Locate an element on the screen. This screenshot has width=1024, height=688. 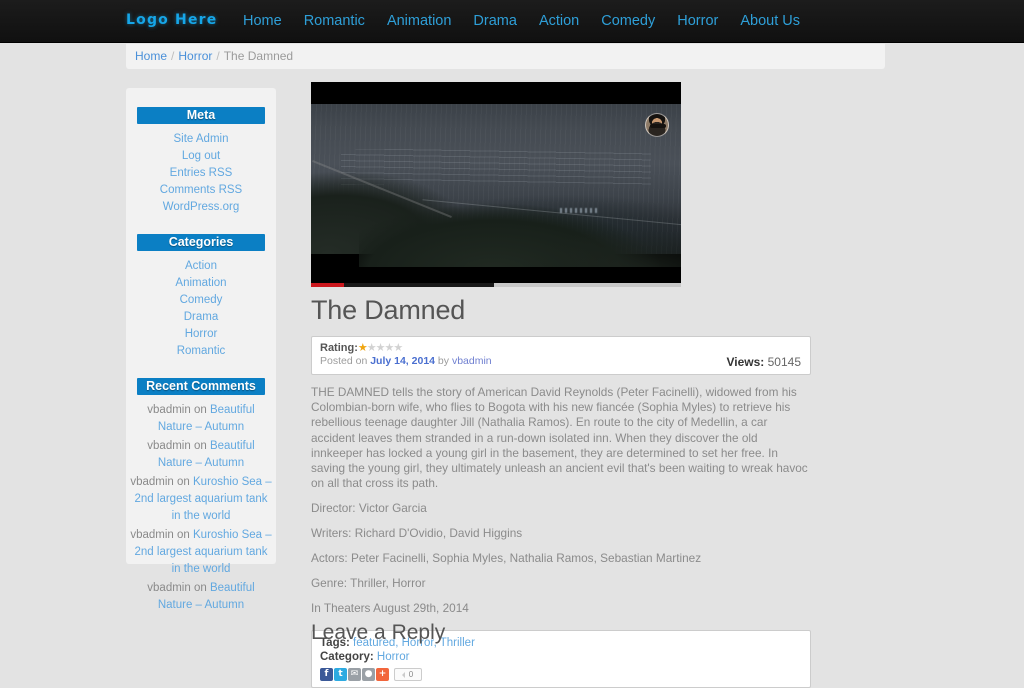
meta-link-wordpress-org: WordPress.org is located at coordinates (201, 207).